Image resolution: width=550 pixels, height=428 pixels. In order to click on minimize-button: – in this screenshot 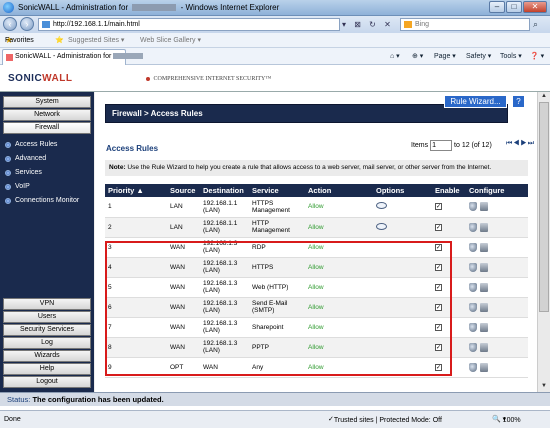, I will do `click(497, 7)`.